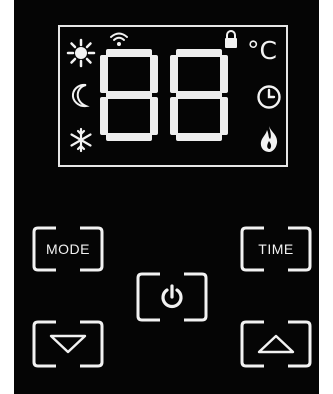  I want to click on moon-icon, so click(82, 96).